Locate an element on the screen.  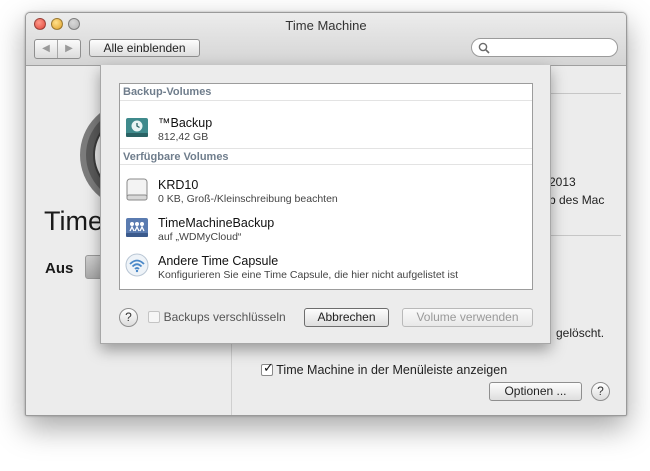
menubar-checkbox: ✓ is located at coordinates (267, 368).